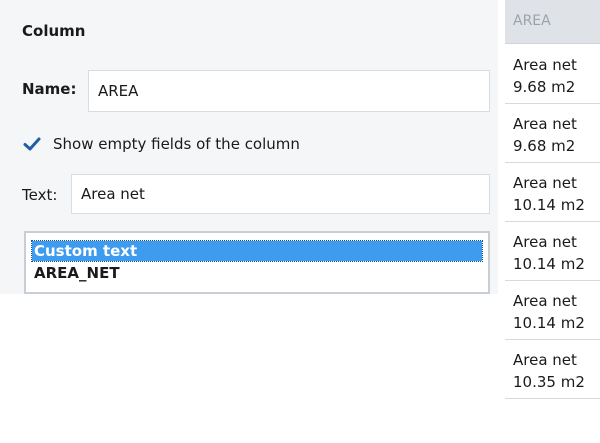 The width and height of the screenshot is (600, 443). I want to click on list-item-area-net: AREA_NET, so click(76, 273).